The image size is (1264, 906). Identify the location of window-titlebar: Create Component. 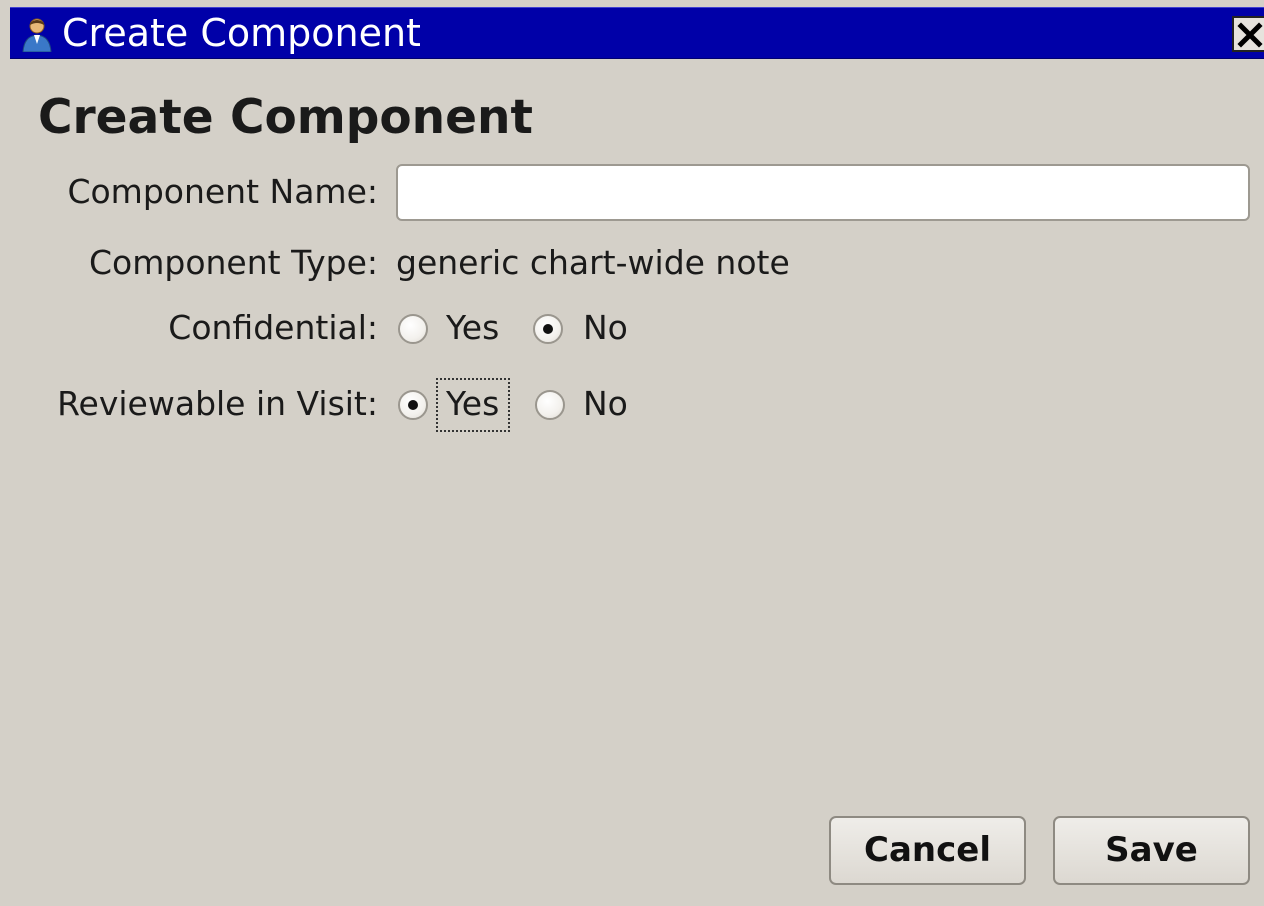
(637, 33).